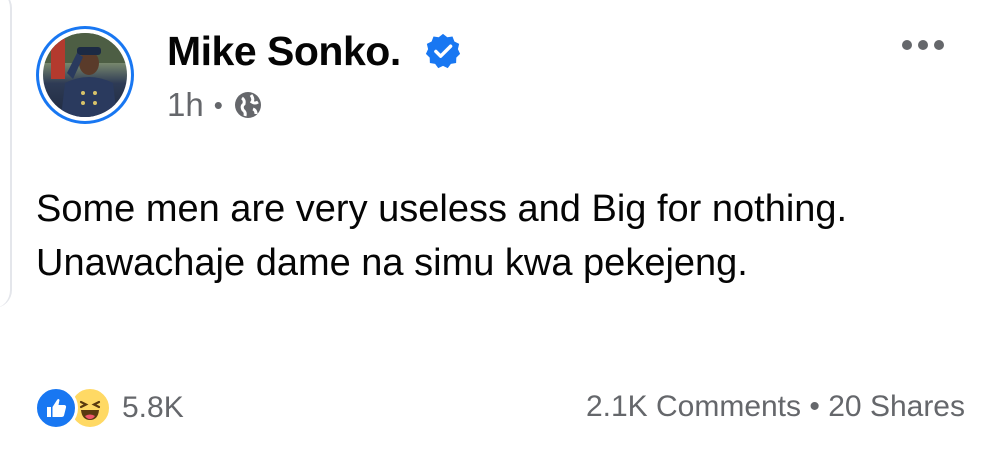 The height and width of the screenshot is (454, 999). I want to click on avatar-figure-icon, so click(85, 75).